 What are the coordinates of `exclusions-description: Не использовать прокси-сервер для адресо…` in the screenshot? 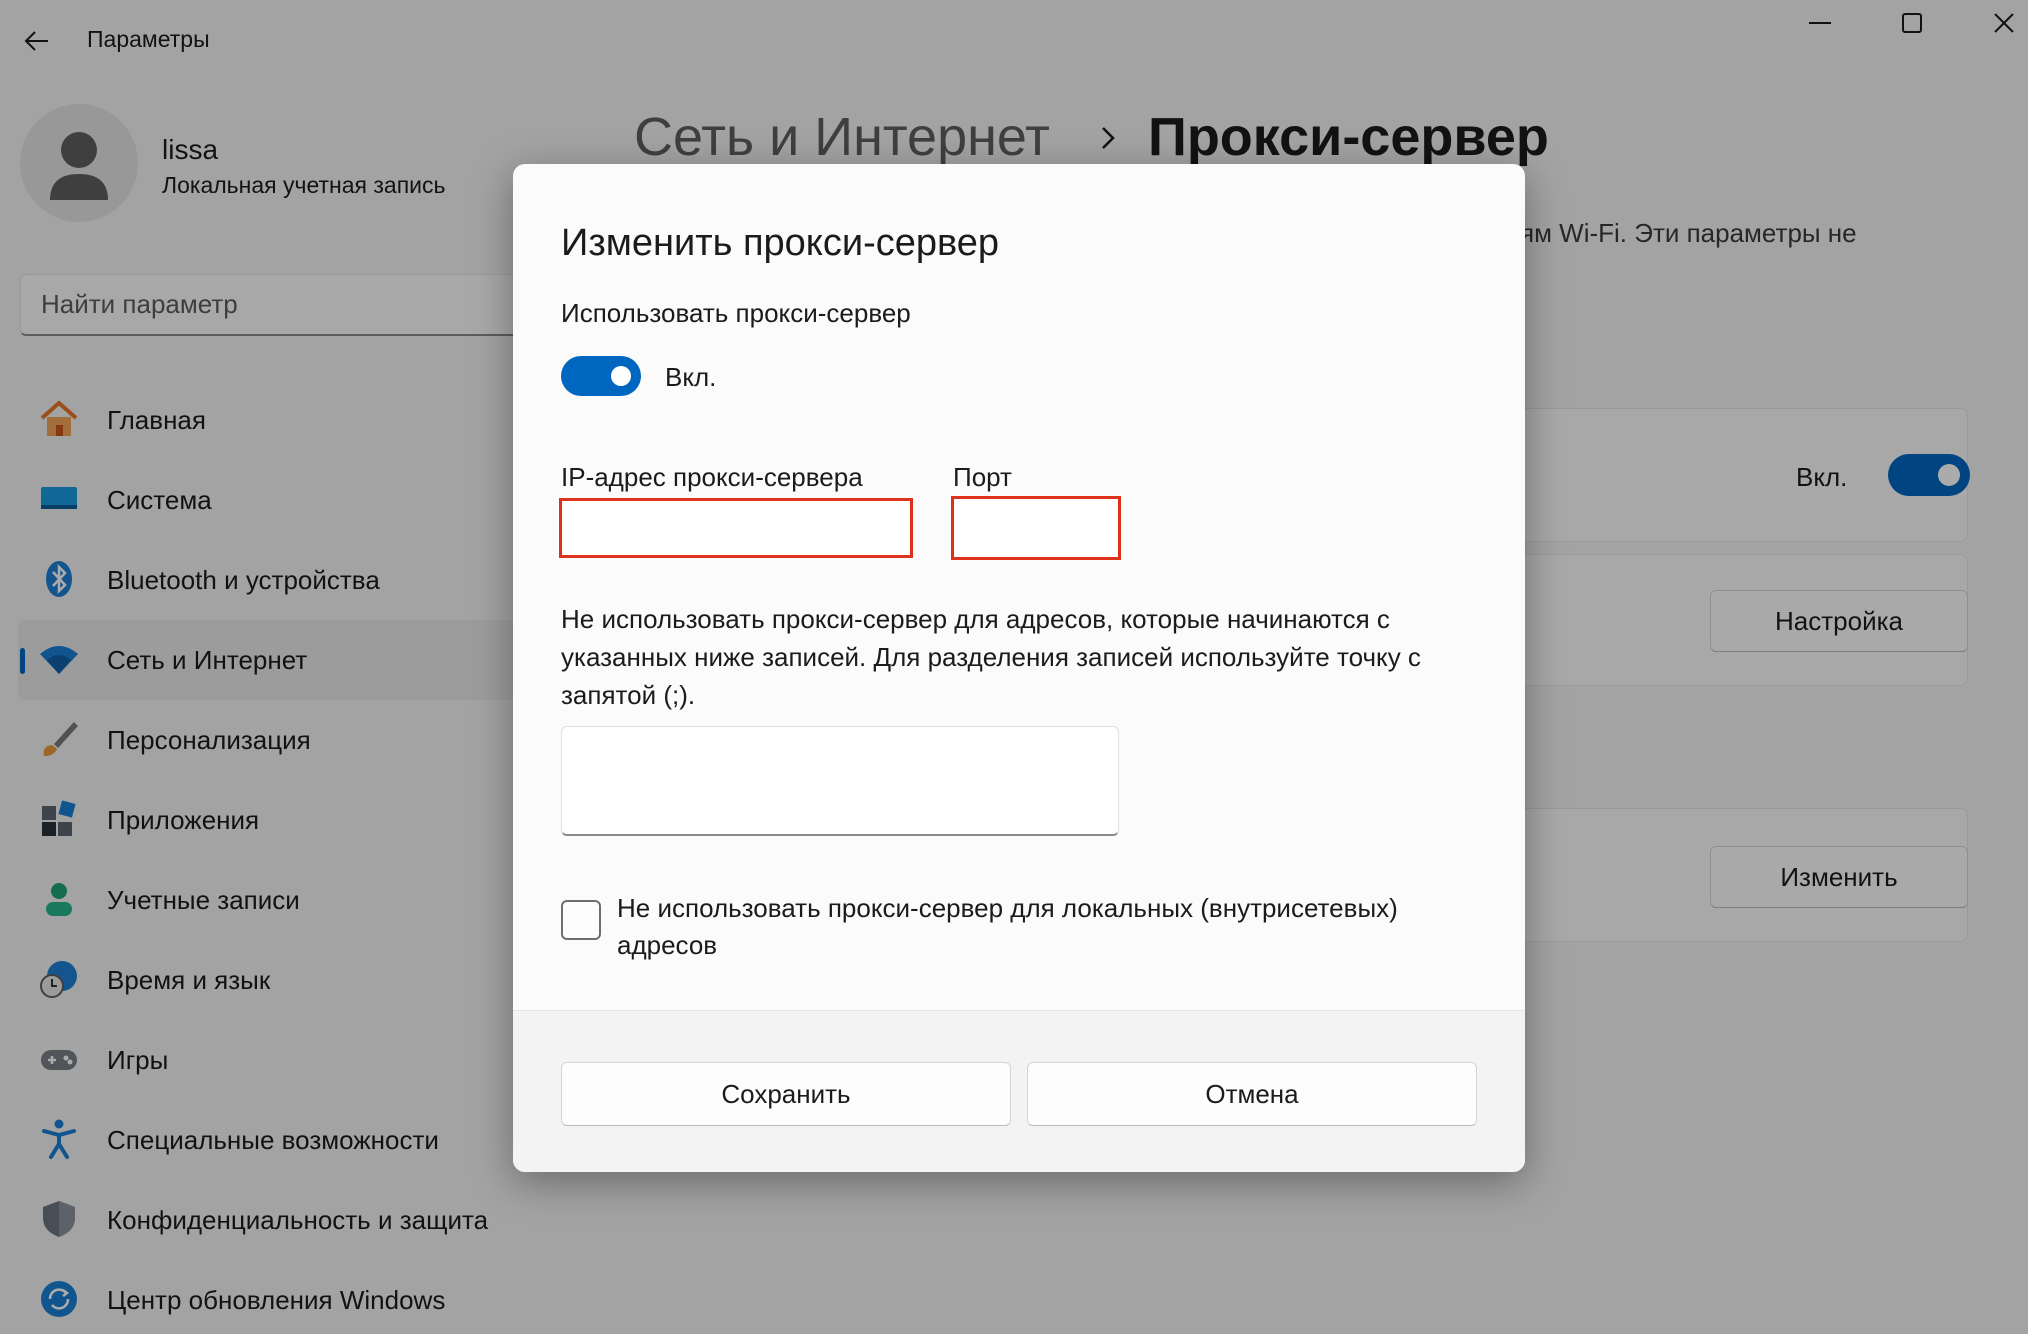 It's located at (991, 657).